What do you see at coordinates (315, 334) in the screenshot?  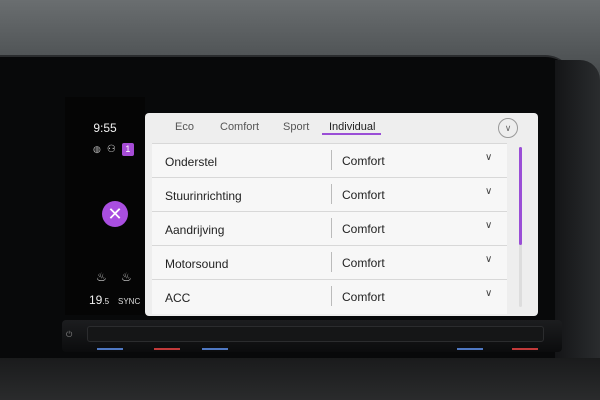 I see `climate-slider` at bounding box center [315, 334].